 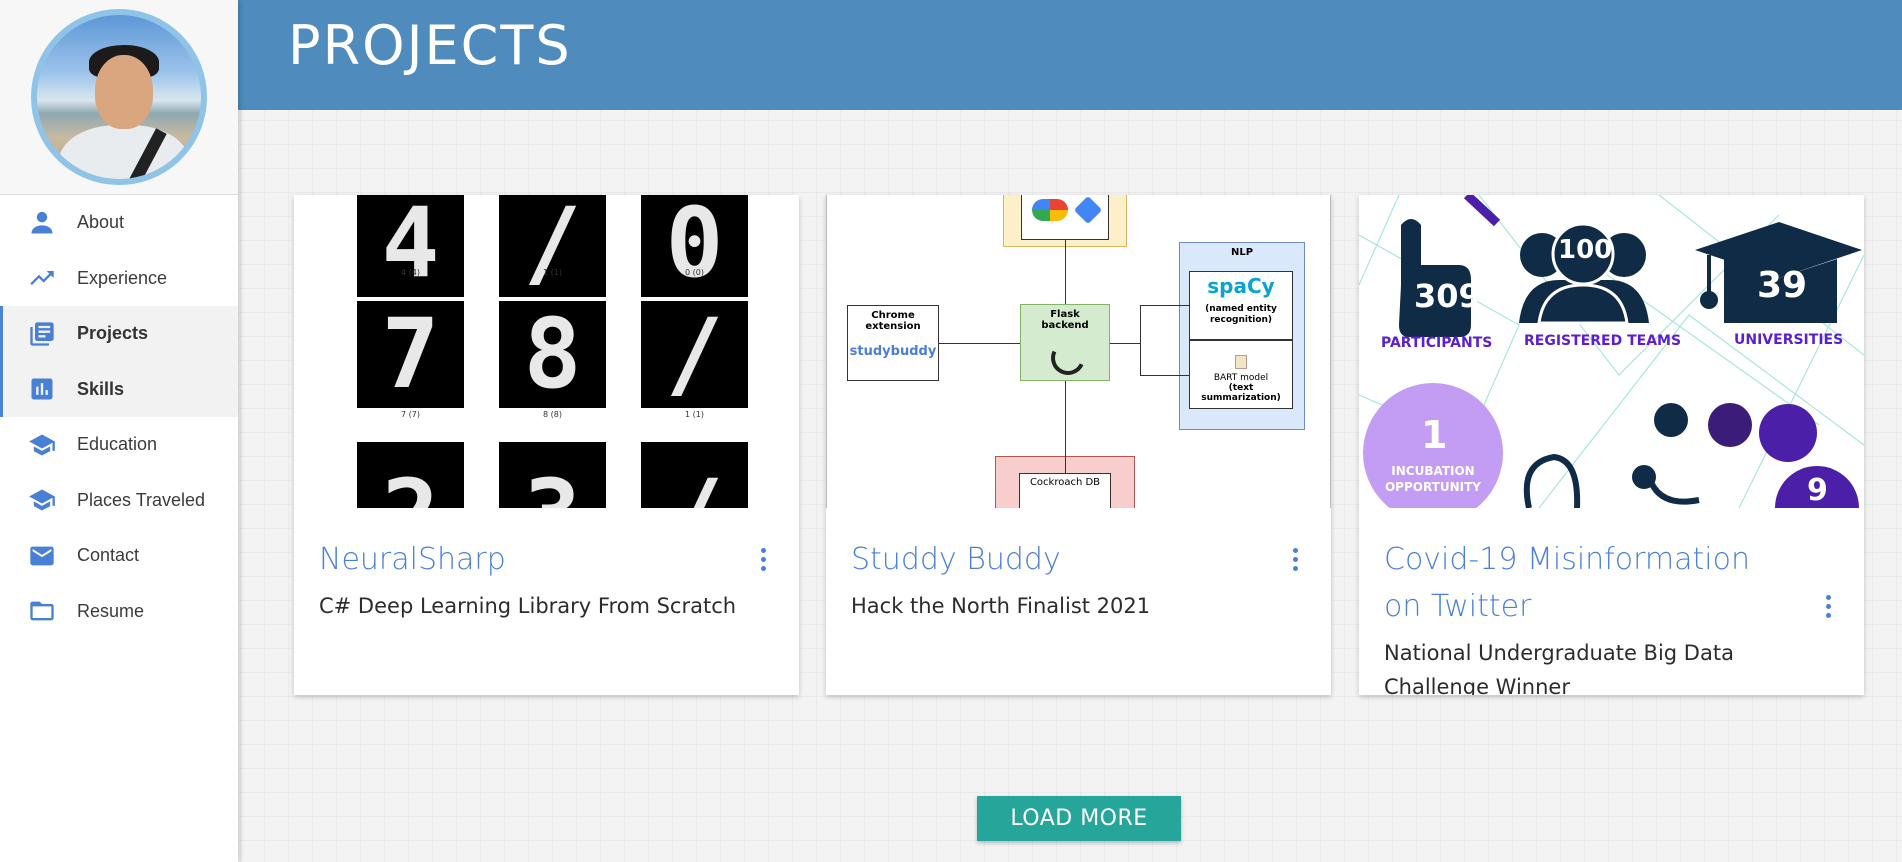 What do you see at coordinates (42, 556) in the screenshot?
I see `mail-icon` at bounding box center [42, 556].